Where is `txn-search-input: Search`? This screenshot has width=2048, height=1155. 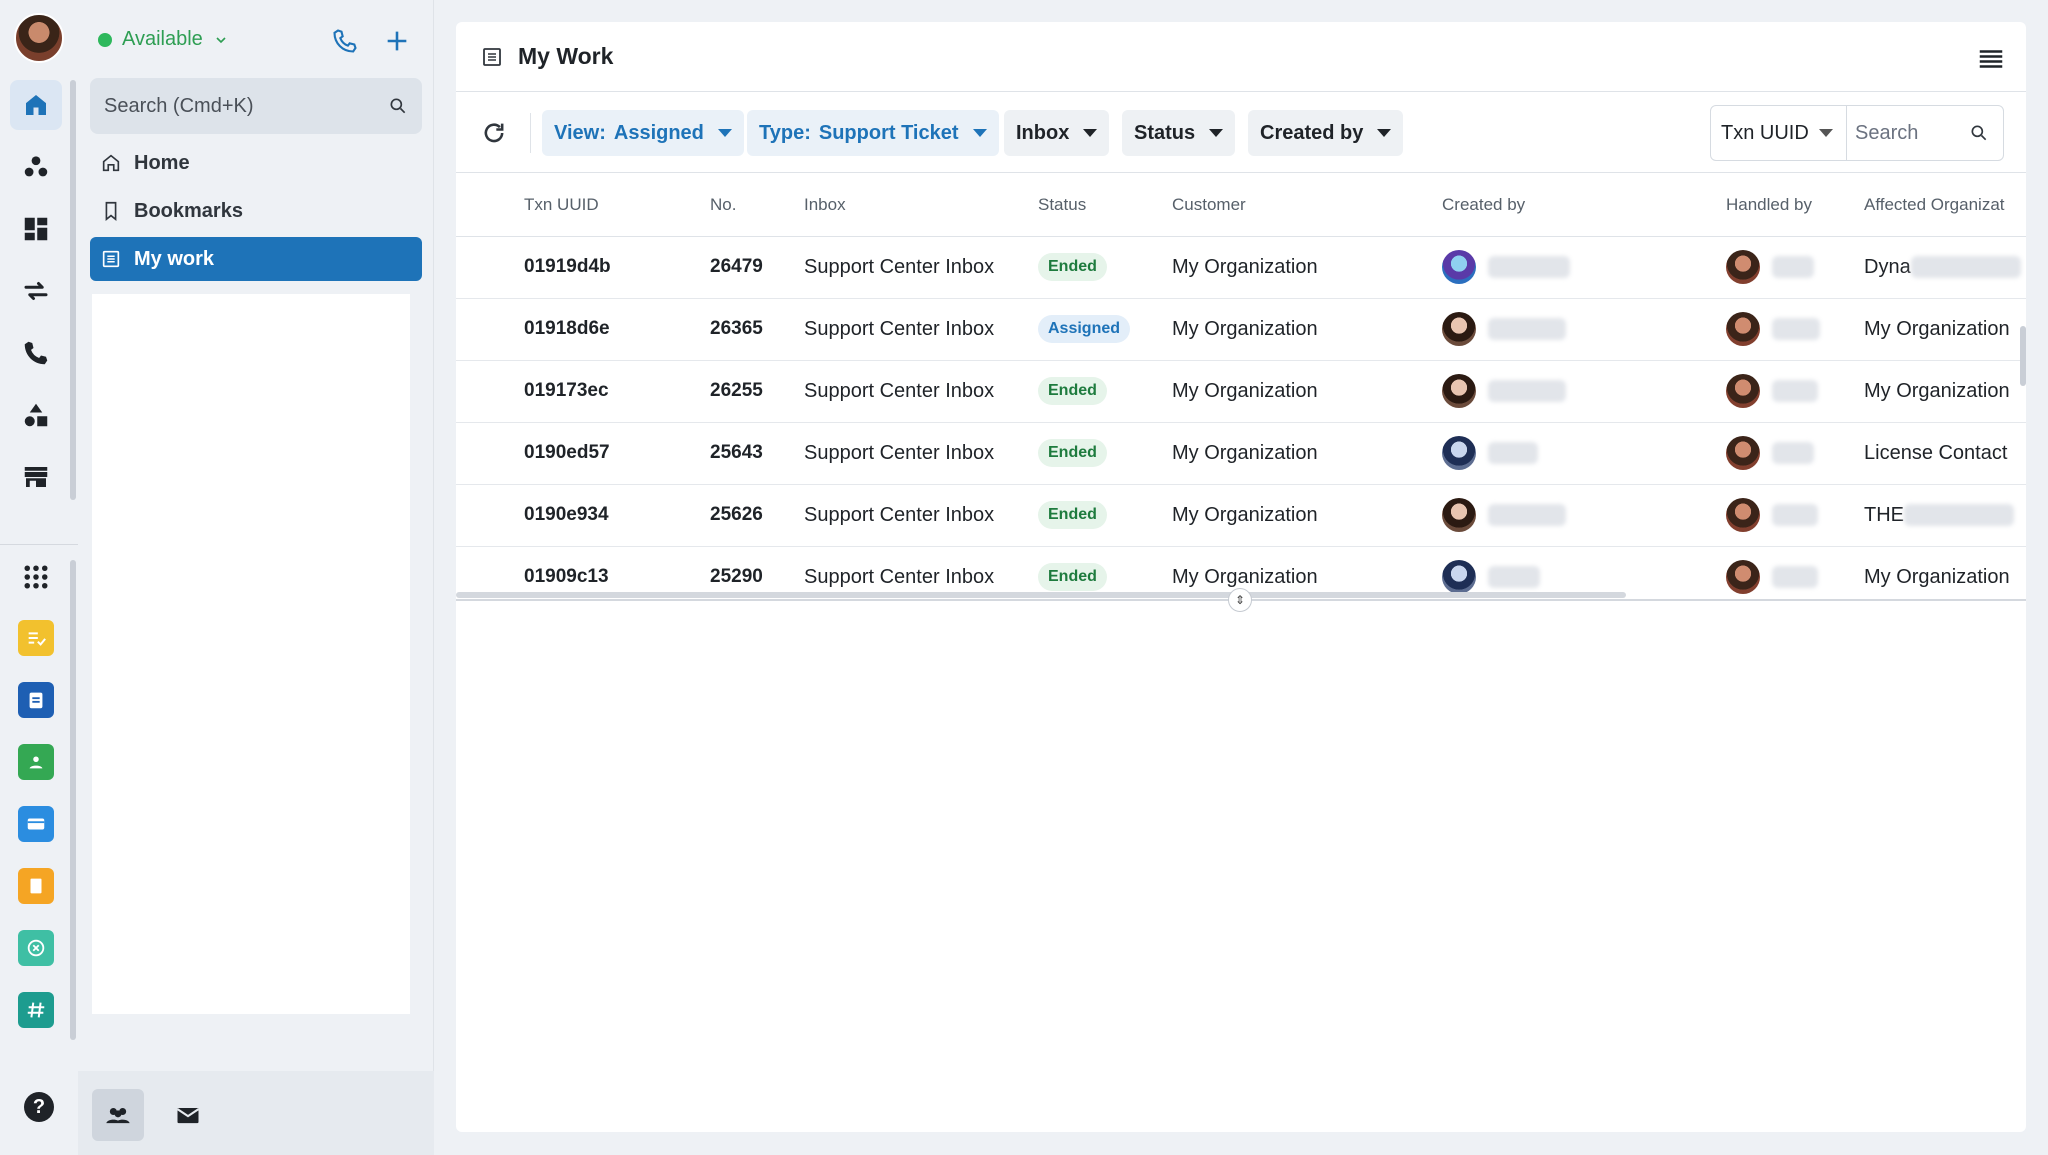 txn-search-input: Search is located at coordinates (1925, 133).